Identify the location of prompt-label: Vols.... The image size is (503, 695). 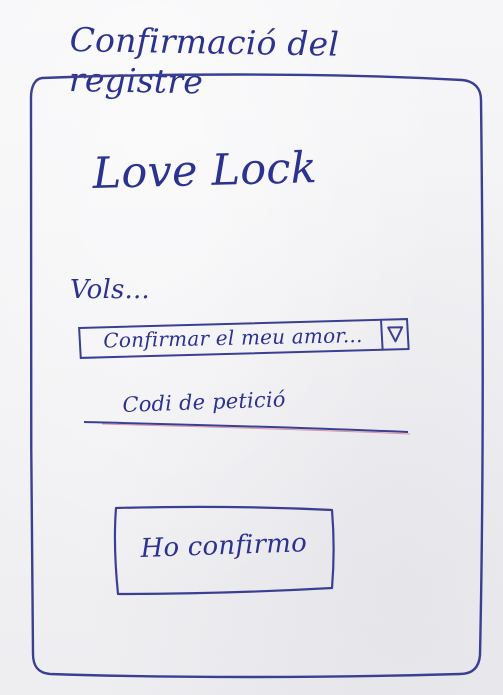
(110, 290).